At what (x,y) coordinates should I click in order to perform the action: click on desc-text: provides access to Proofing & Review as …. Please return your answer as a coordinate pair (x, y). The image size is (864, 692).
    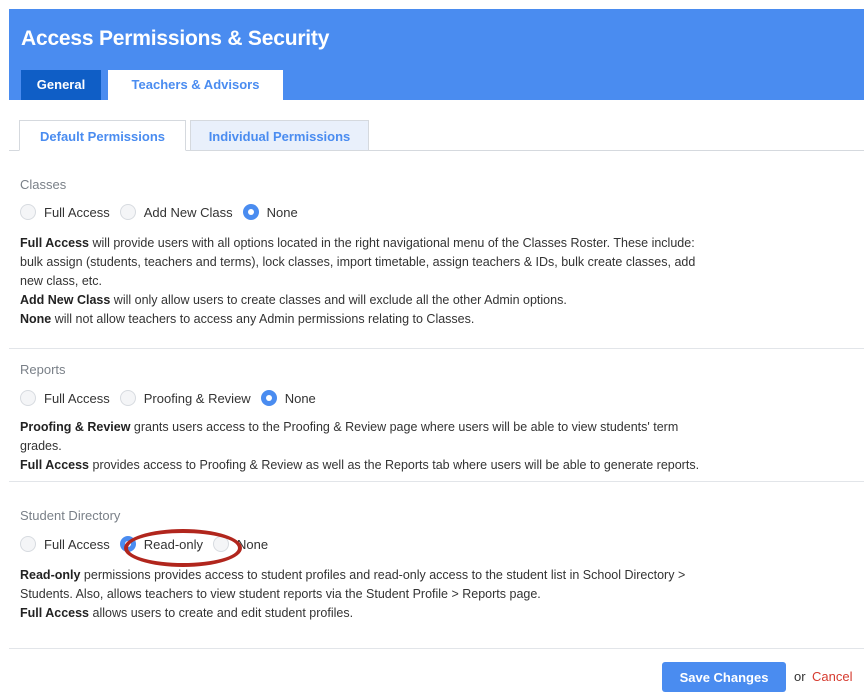
    Looking at the image, I should click on (394, 465).